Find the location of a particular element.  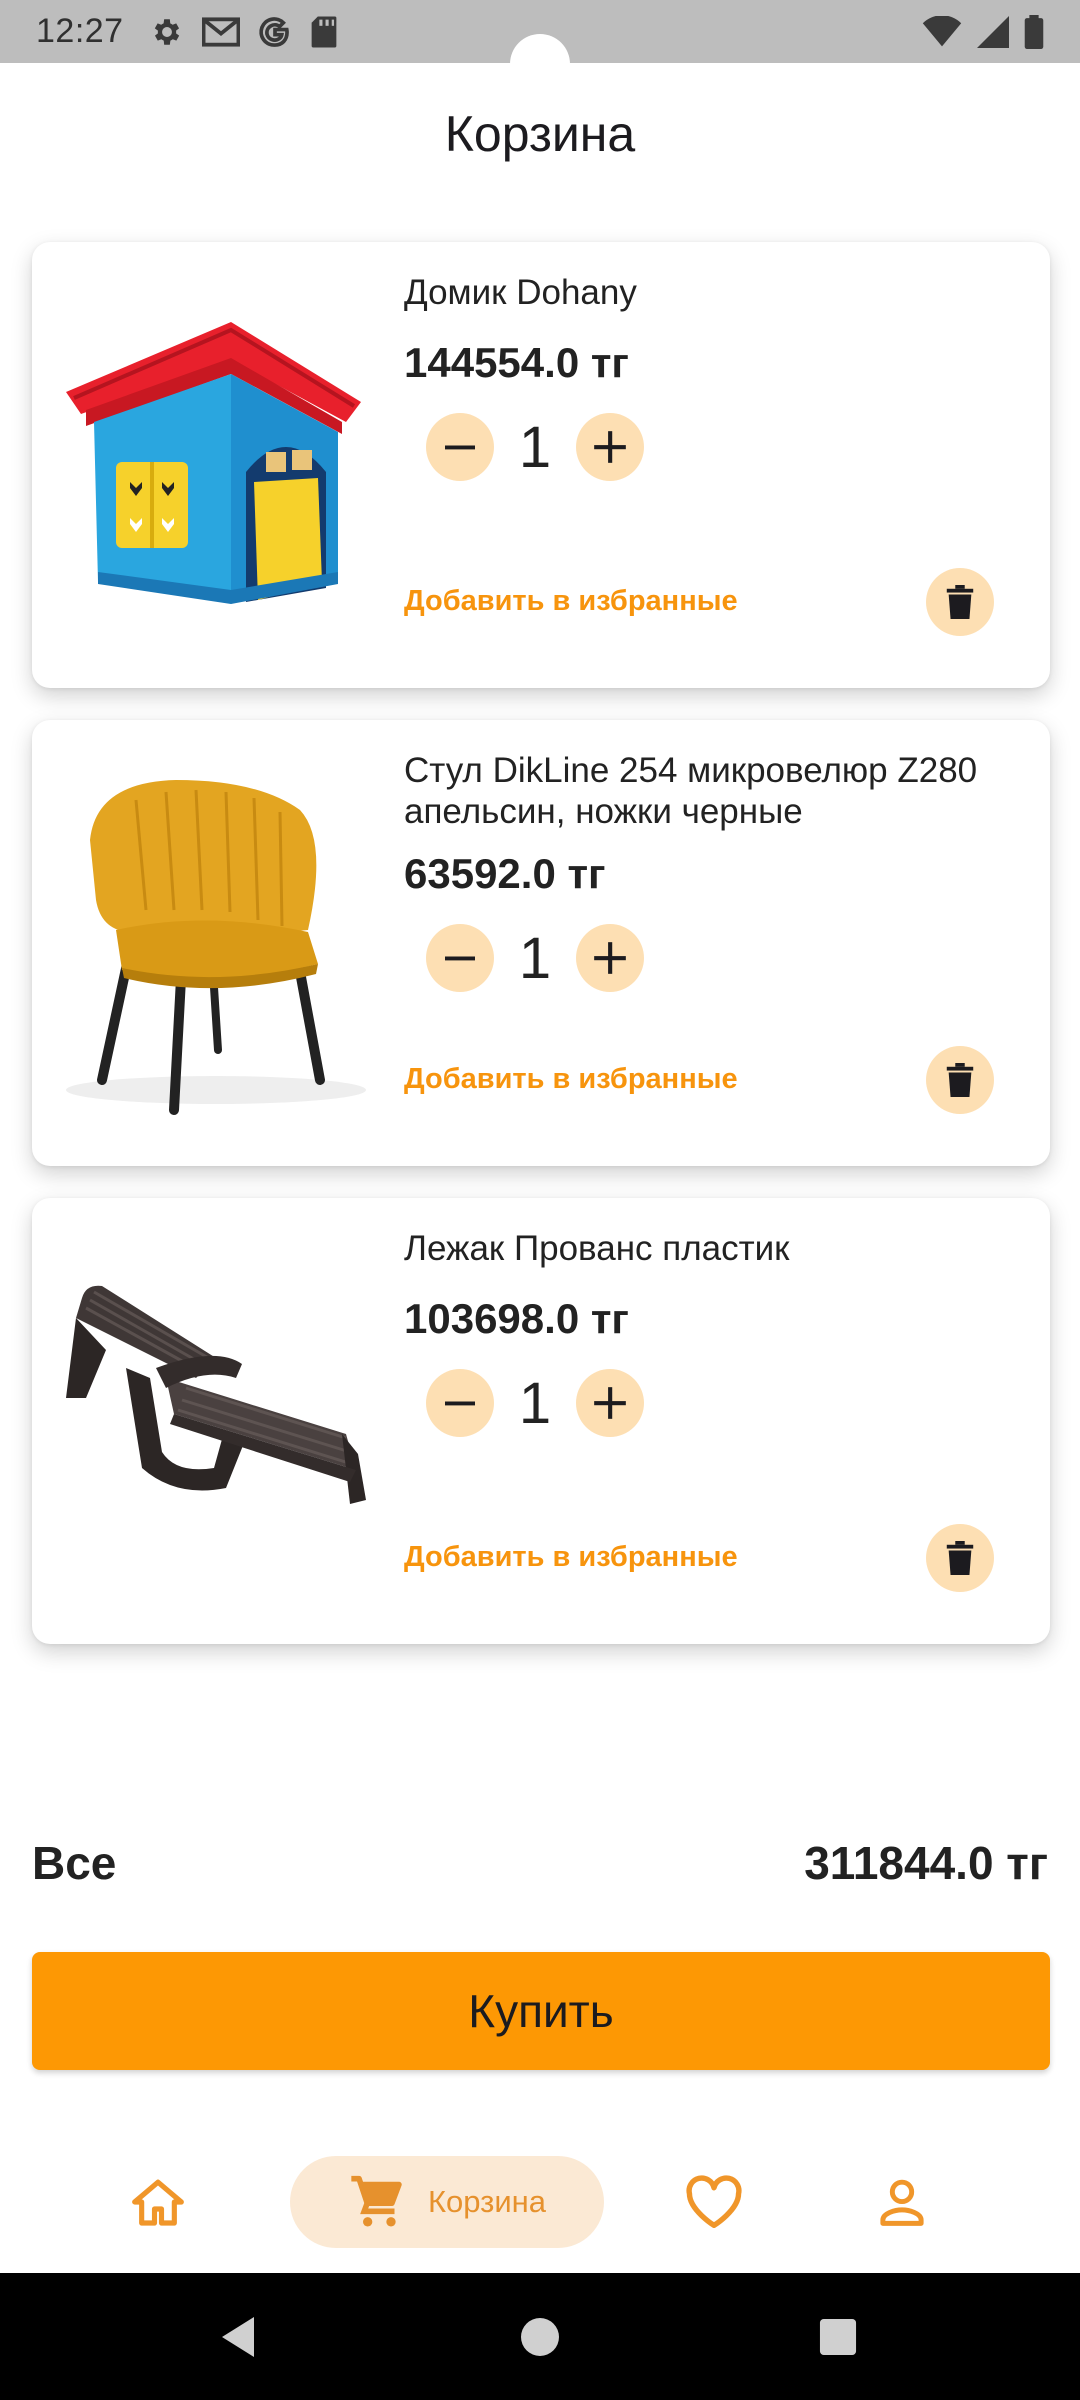

nav-cart-label: Корзина is located at coordinates (487, 2201).